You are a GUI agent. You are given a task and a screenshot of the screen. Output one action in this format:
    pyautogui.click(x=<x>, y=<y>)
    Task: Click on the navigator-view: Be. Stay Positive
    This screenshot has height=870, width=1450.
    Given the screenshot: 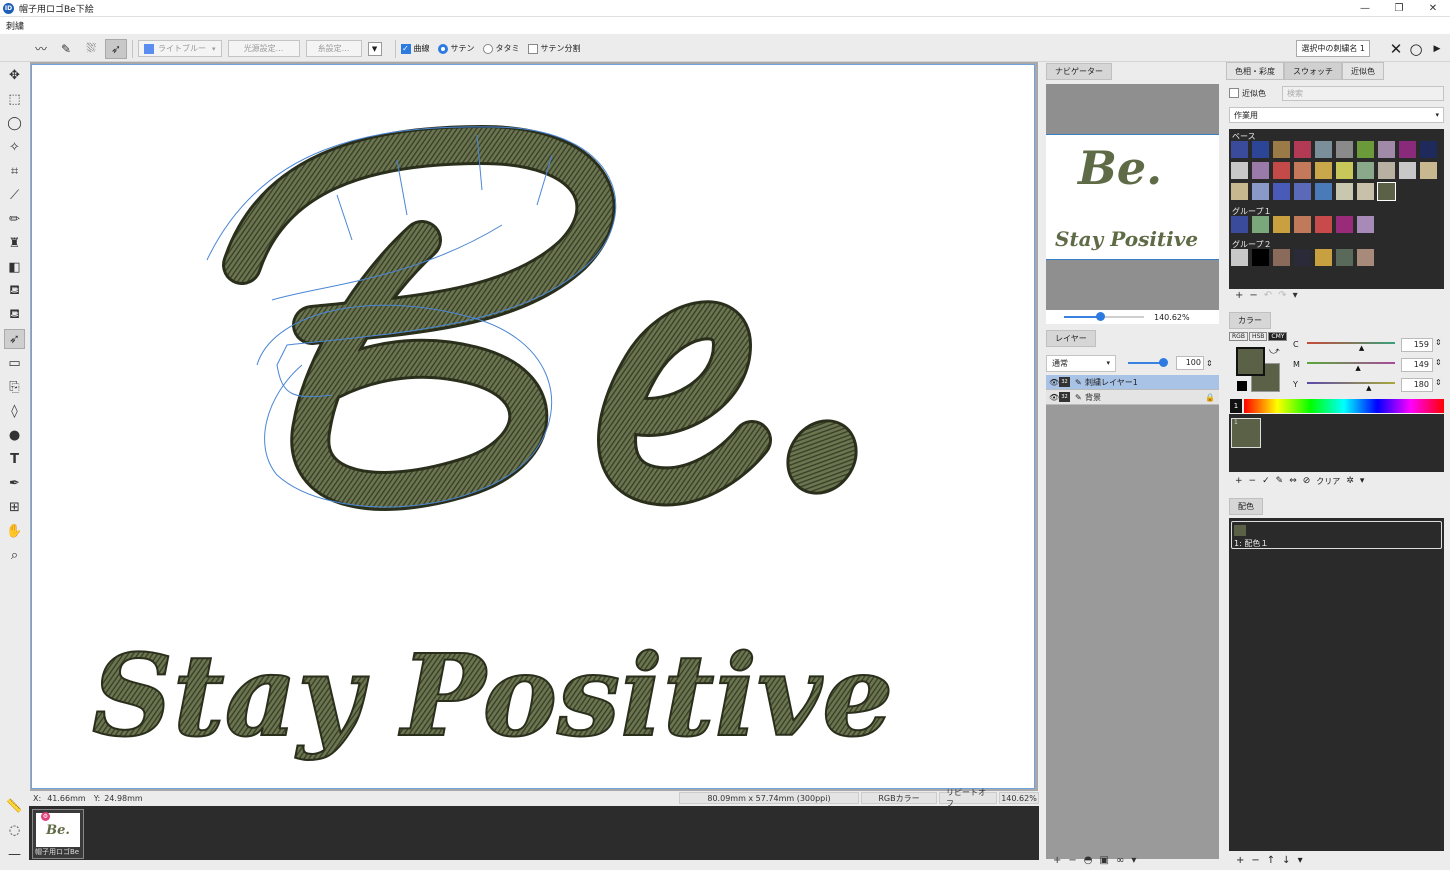 What is the action you would take?
    pyautogui.click(x=1132, y=197)
    